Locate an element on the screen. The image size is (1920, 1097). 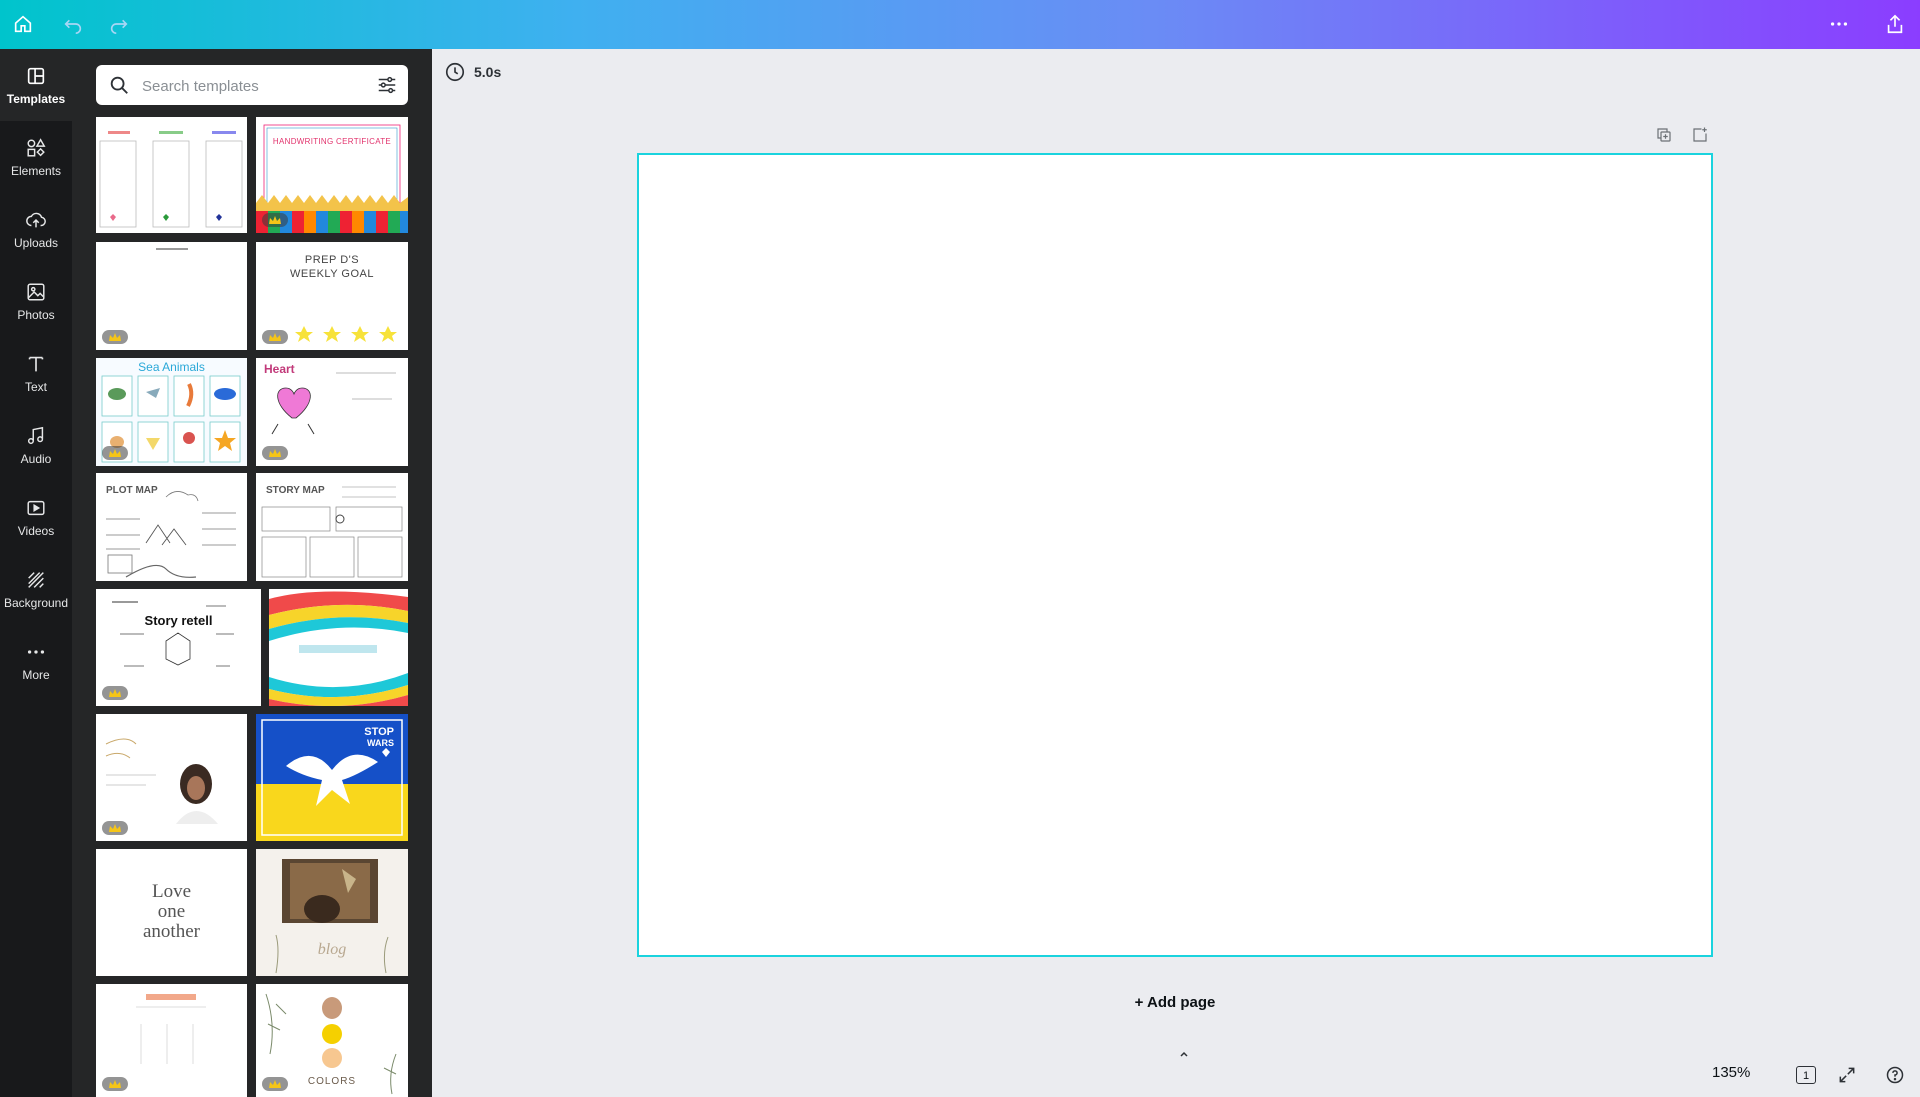
rail-item-label: Videos is located at coordinates (36, 530).